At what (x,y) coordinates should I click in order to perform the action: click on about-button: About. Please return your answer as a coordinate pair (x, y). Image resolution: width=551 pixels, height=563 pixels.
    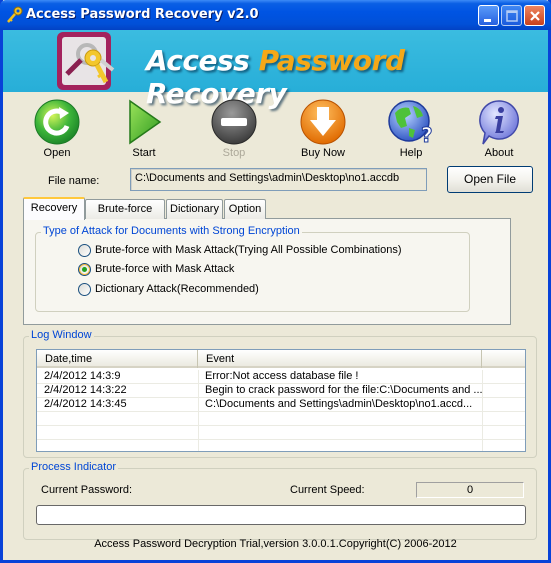
    Looking at the image, I should click on (499, 129).